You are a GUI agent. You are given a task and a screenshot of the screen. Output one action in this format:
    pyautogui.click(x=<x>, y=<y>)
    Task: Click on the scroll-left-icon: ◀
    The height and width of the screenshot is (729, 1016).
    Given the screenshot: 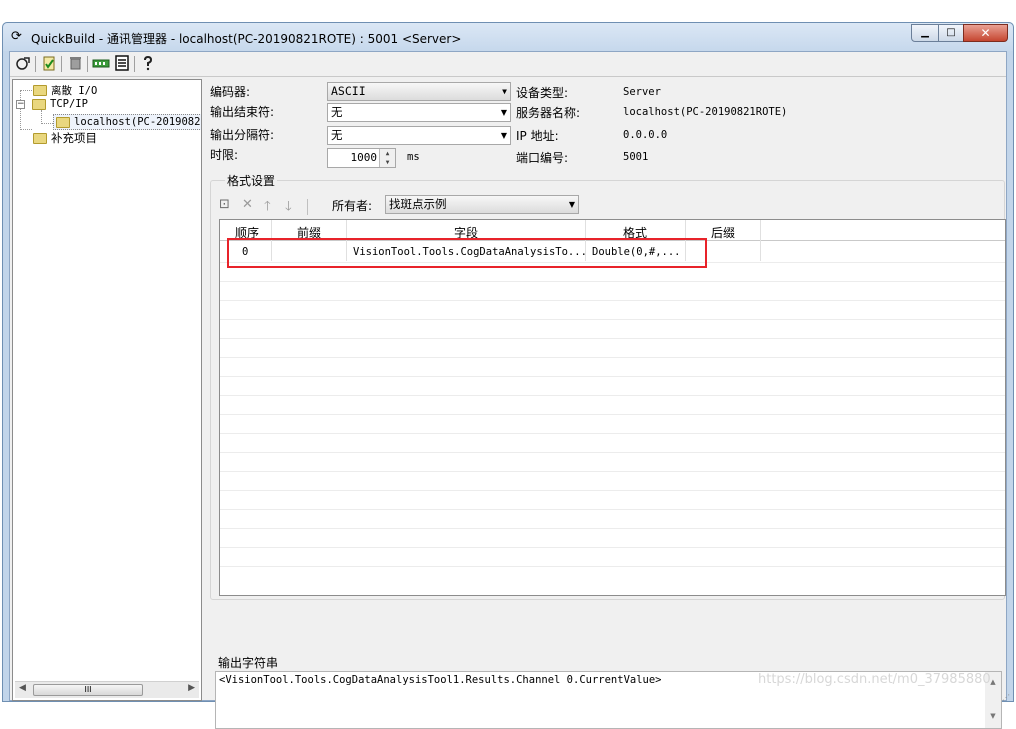 What is the action you would take?
    pyautogui.click(x=22, y=688)
    